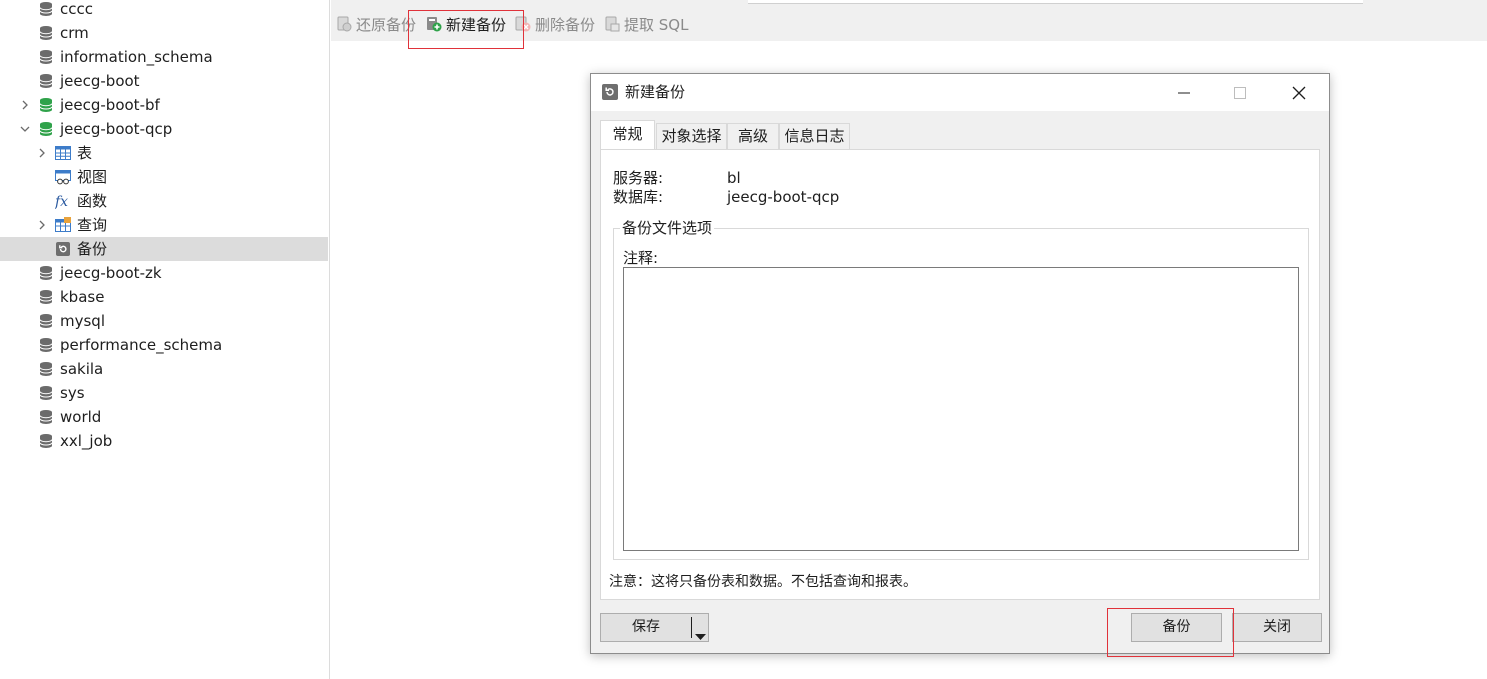  Describe the element at coordinates (763, 582) in the screenshot. I see `note-text: 注意：这将只备份表和数据。不包括查询和报表。` at that location.